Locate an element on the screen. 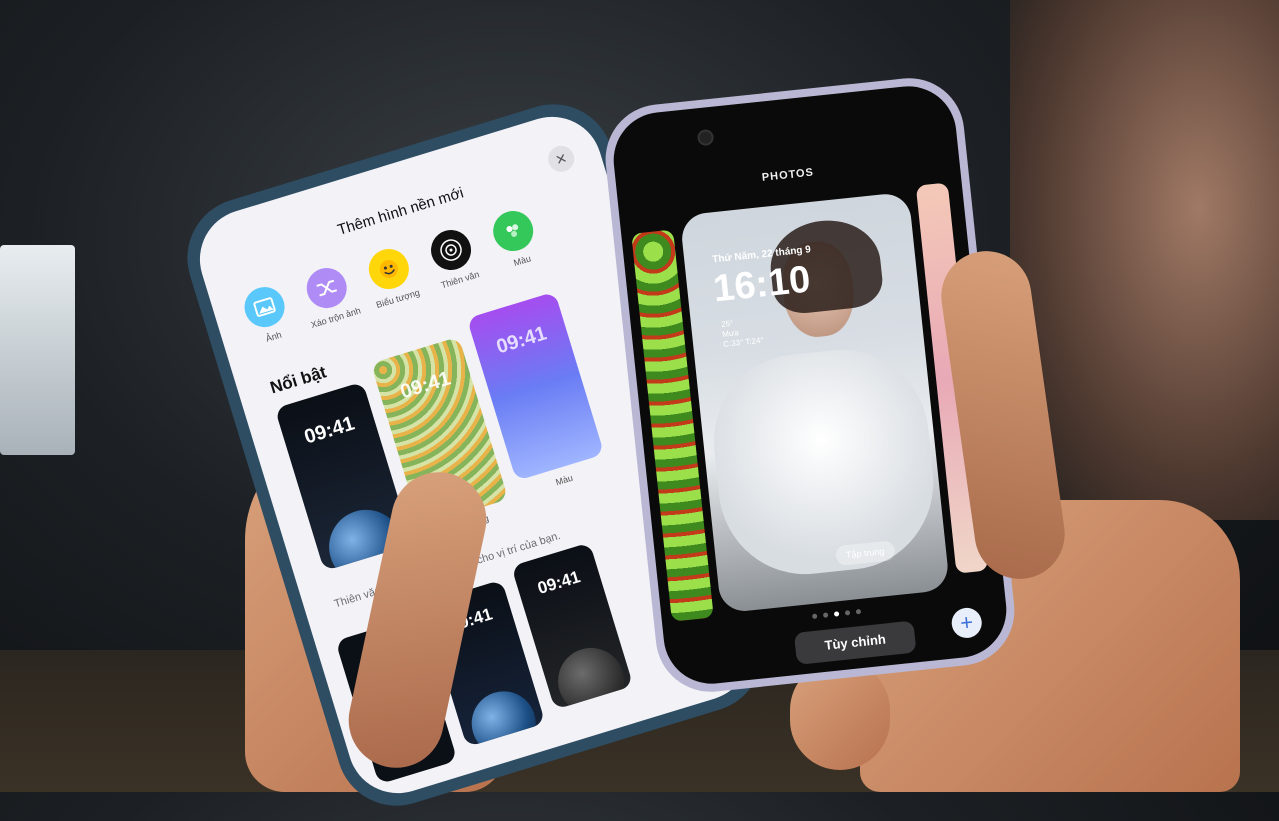  category-emoji is located at coordinates (388, 269).